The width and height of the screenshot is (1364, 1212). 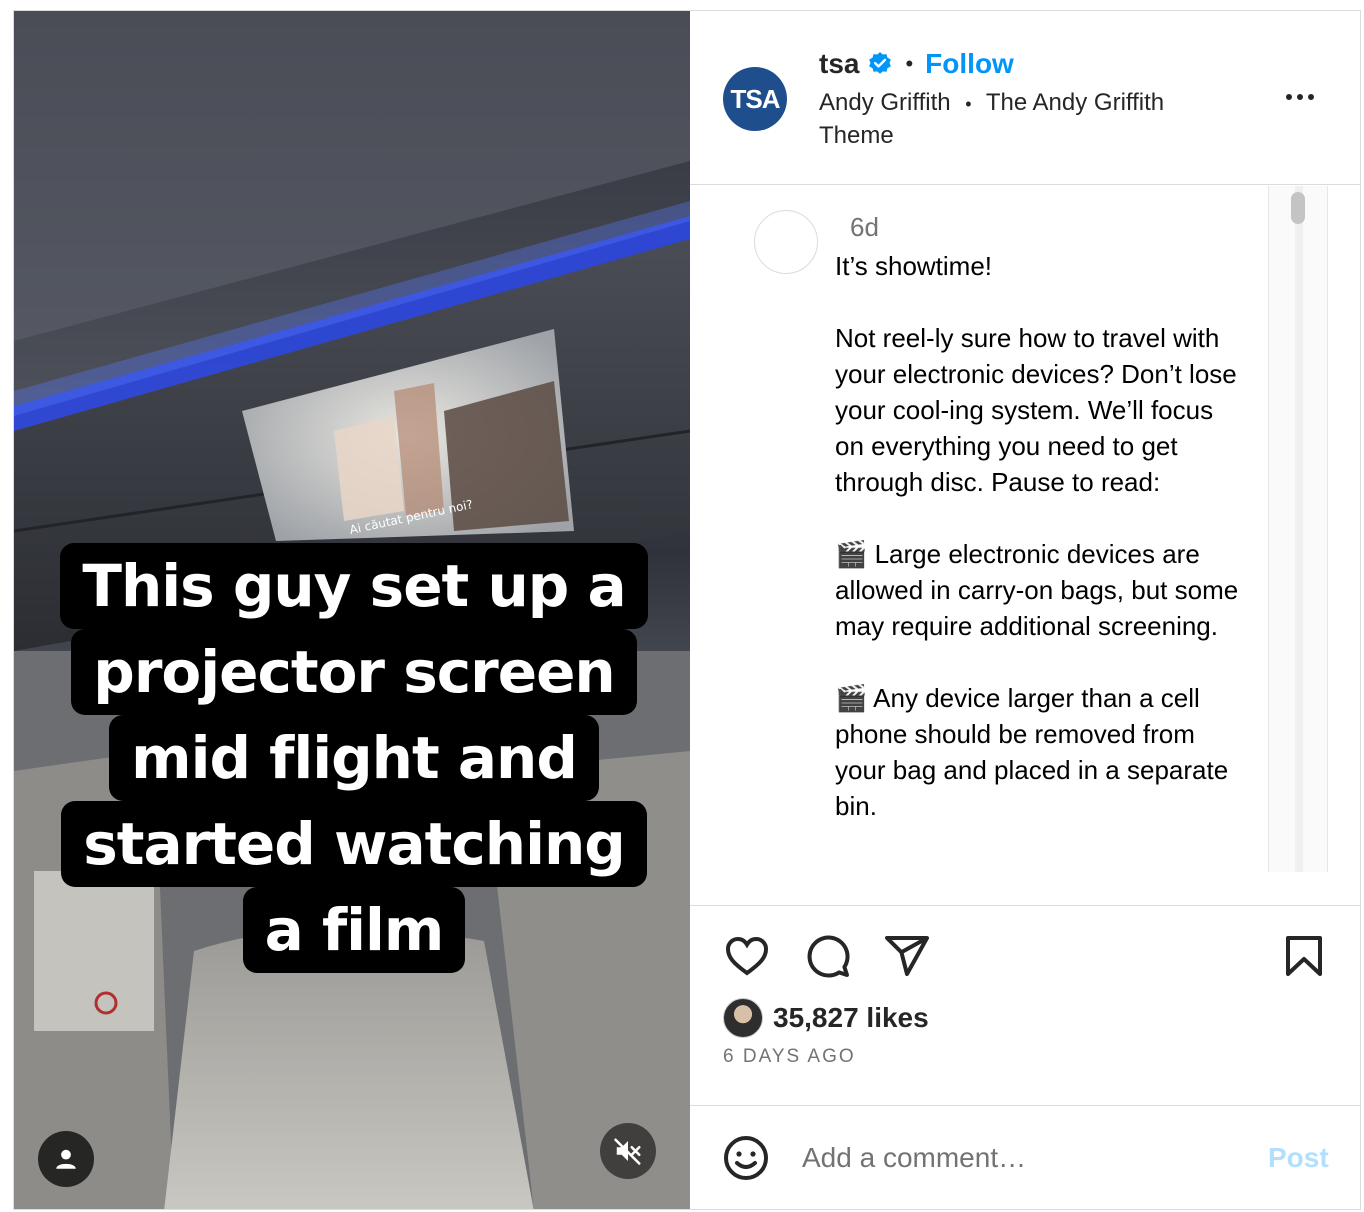 I want to click on audio-artist: Andy Griffith, so click(x=885, y=102).